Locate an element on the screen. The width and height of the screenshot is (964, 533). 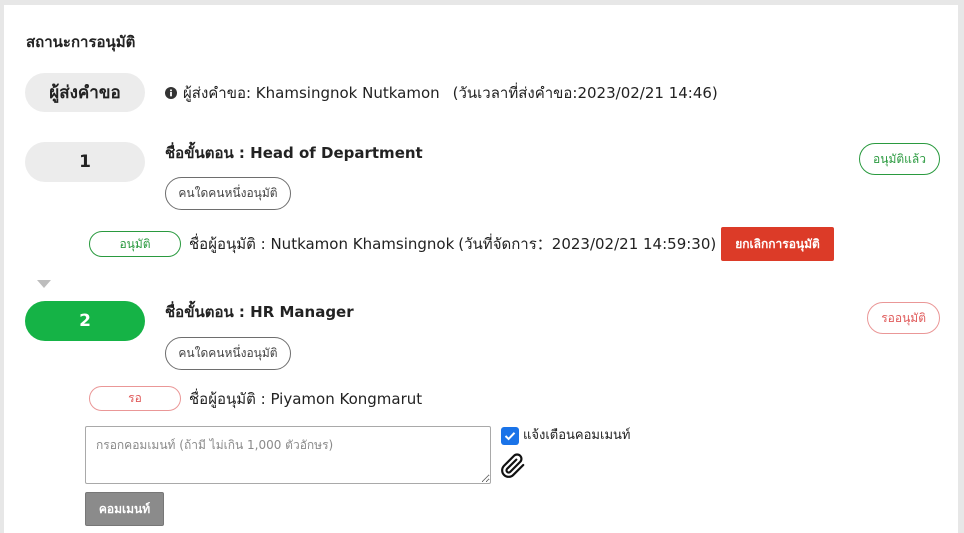
checkmark-icon is located at coordinates (510, 436).